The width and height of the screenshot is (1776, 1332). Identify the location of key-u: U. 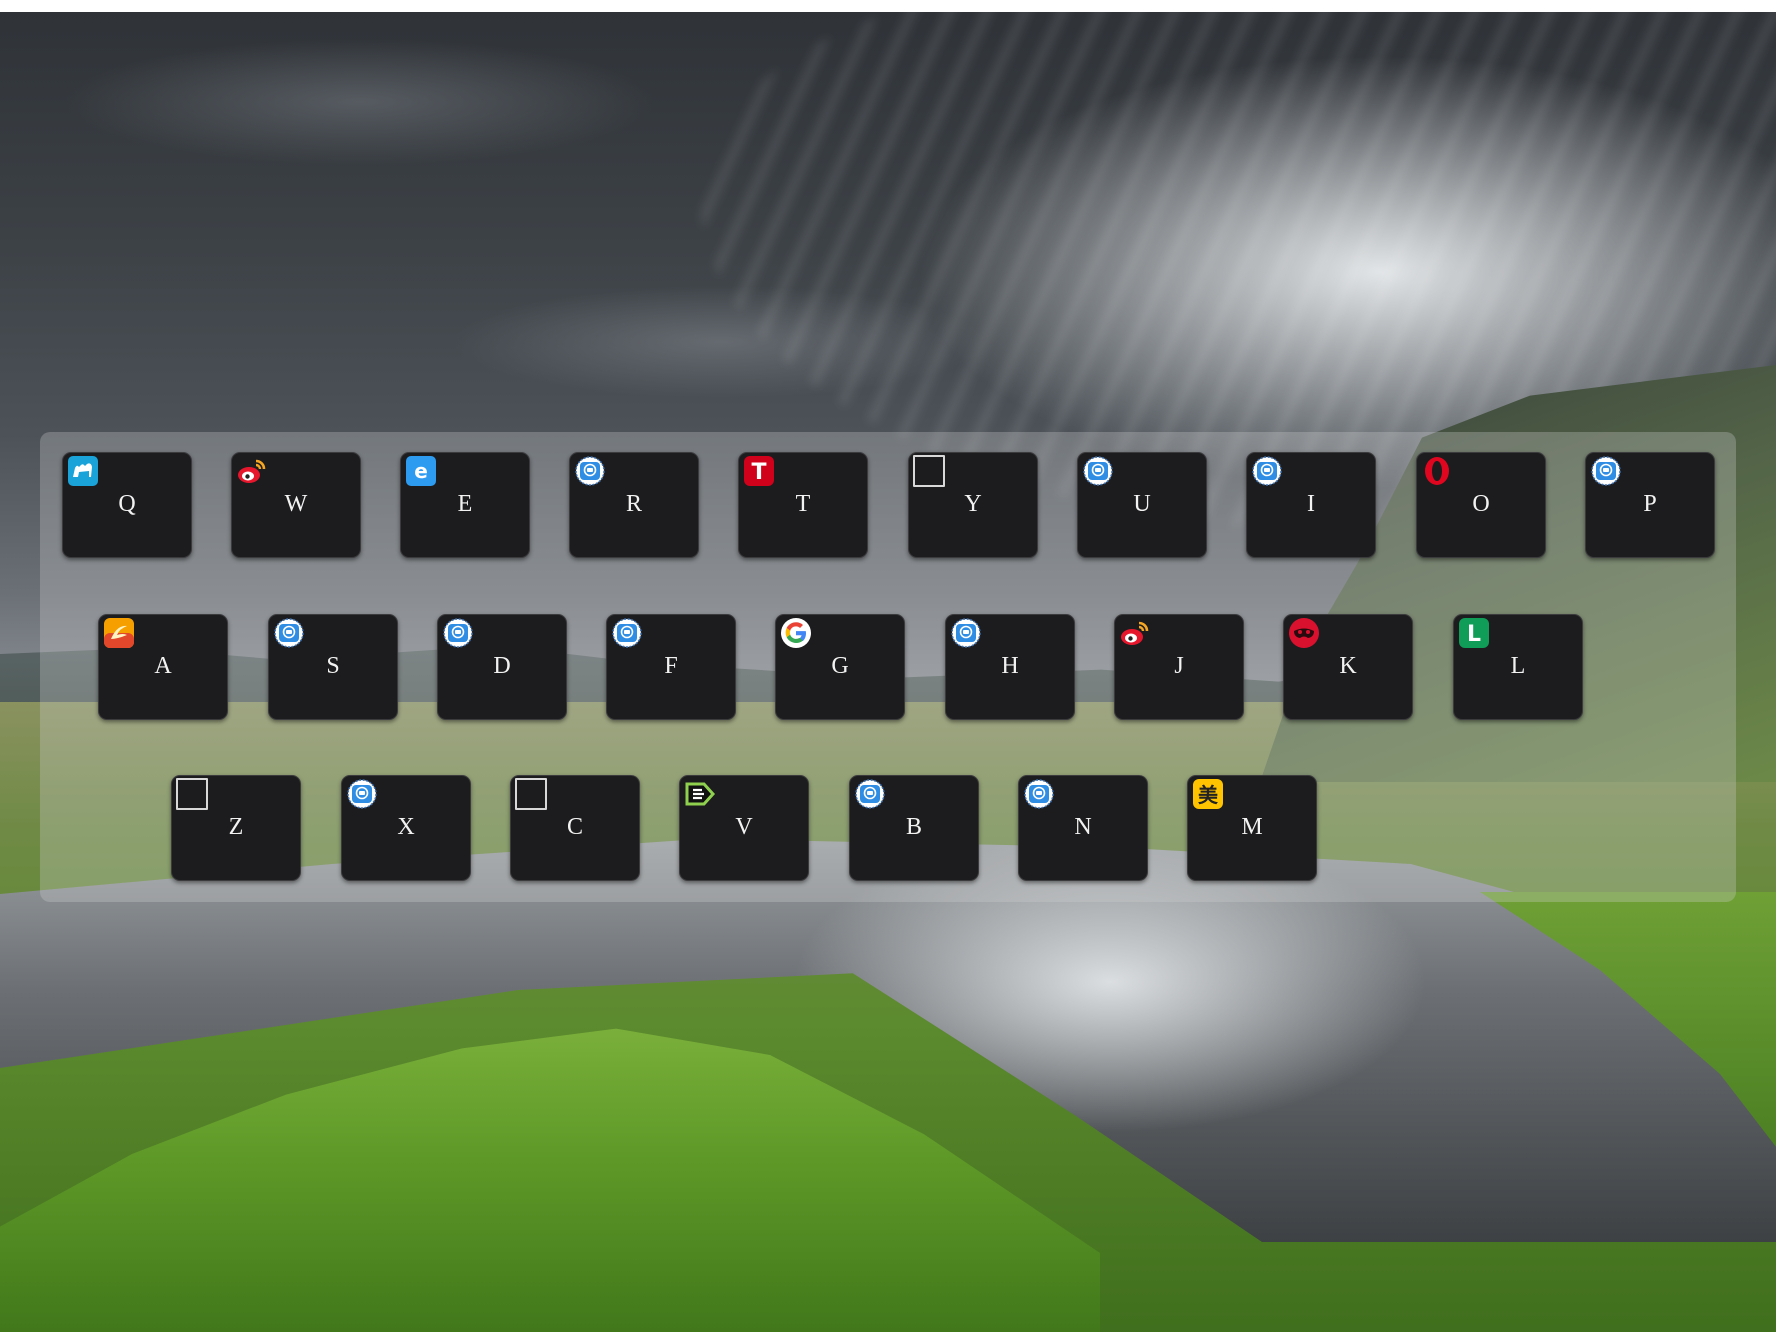
(1142, 505).